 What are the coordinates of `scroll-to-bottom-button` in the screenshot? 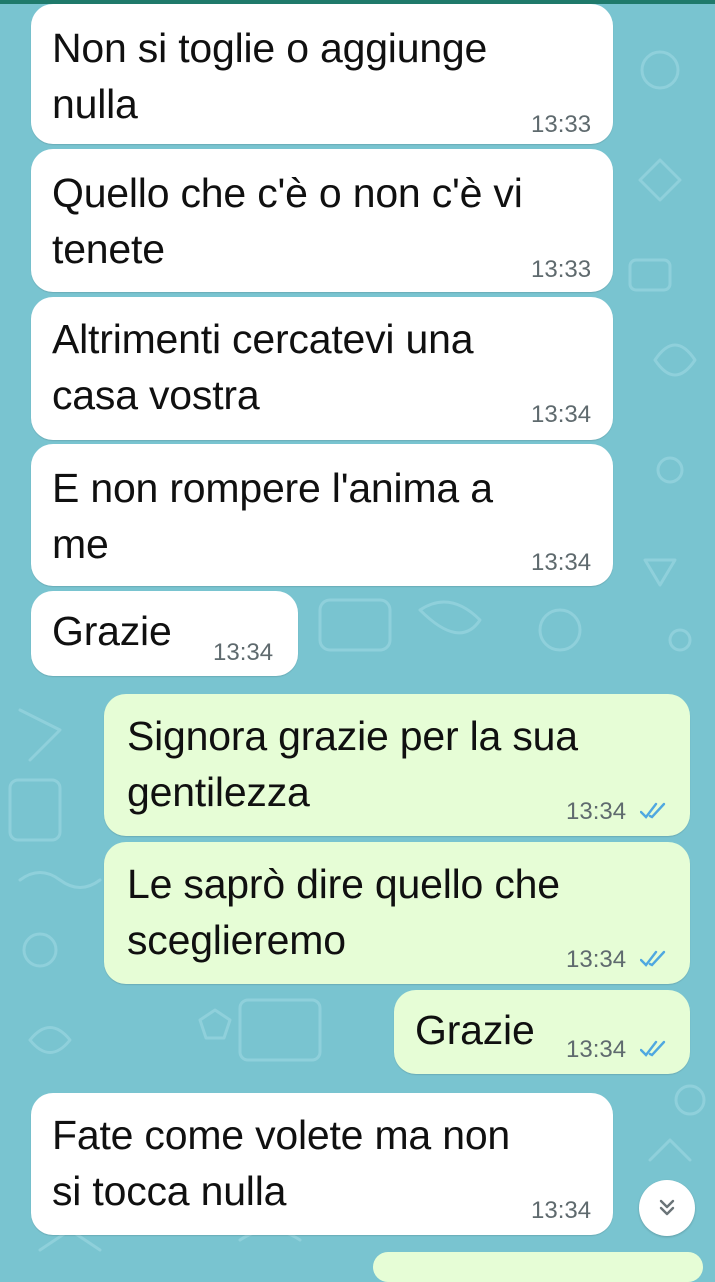 It's located at (667, 1208).